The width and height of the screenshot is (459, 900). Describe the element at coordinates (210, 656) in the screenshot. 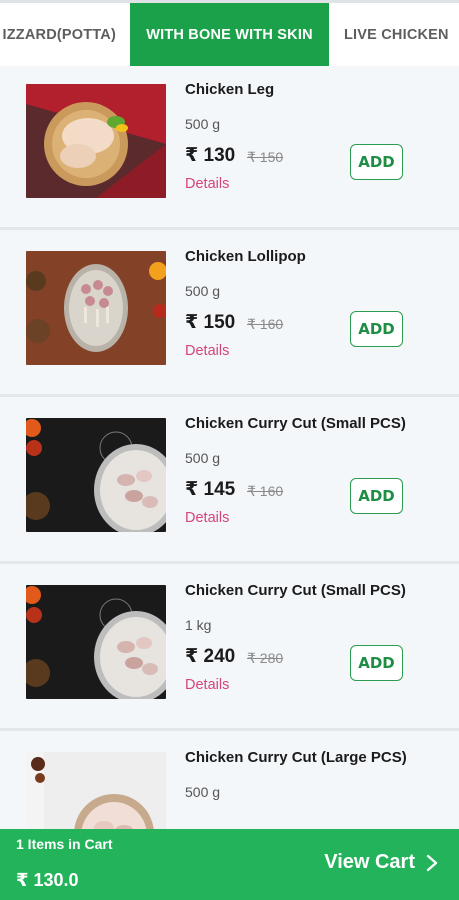

I see `product-price: ₹ 240` at that location.